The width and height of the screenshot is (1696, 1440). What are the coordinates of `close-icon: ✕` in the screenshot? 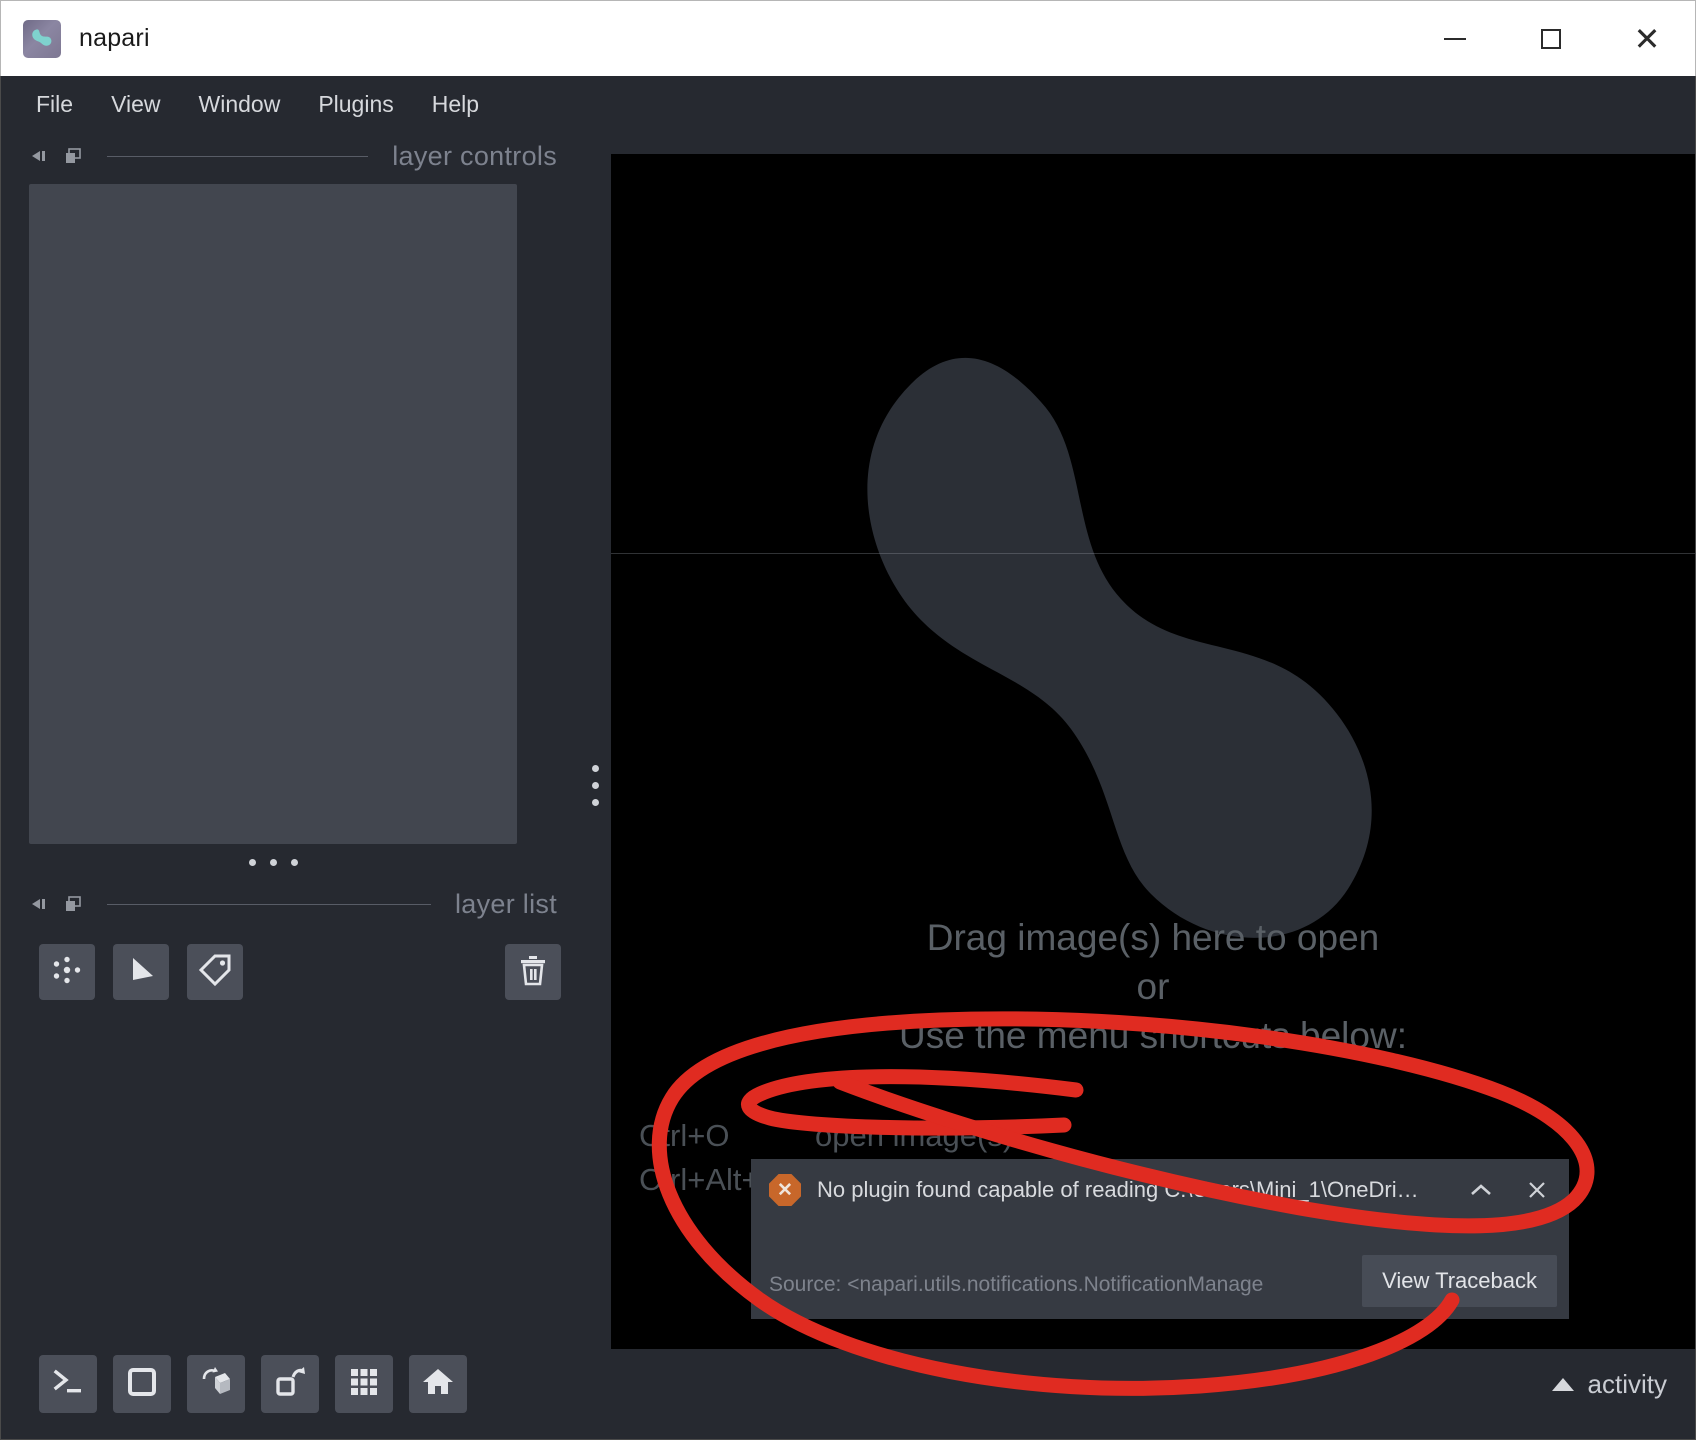 It's located at (1647, 38).